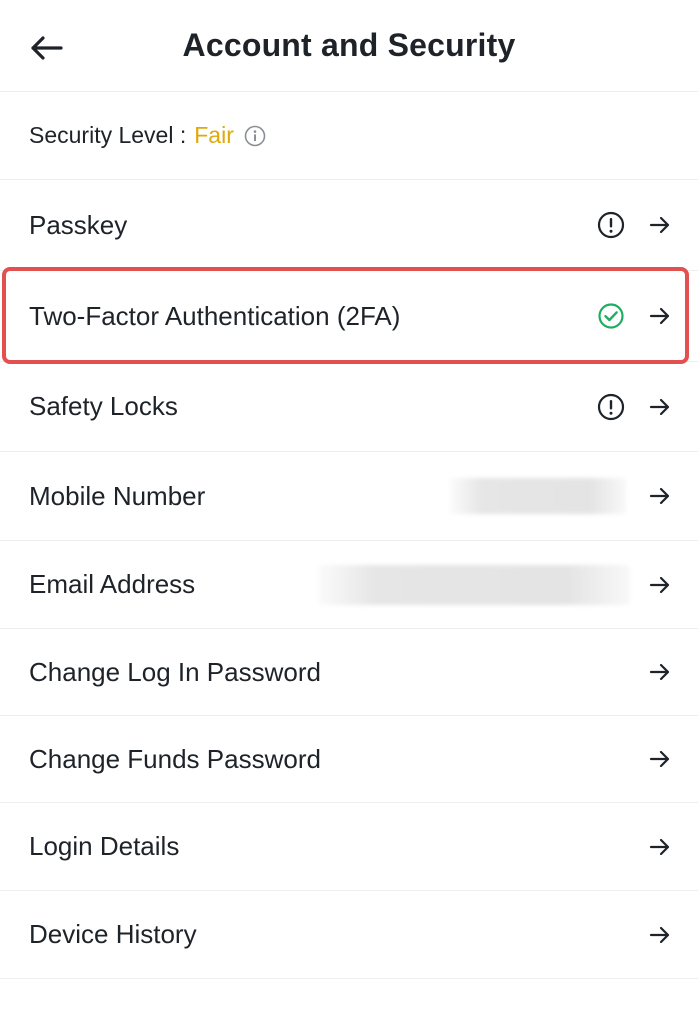  Describe the element at coordinates (611, 316) in the screenshot. I see `check-circle-icon` at that location.